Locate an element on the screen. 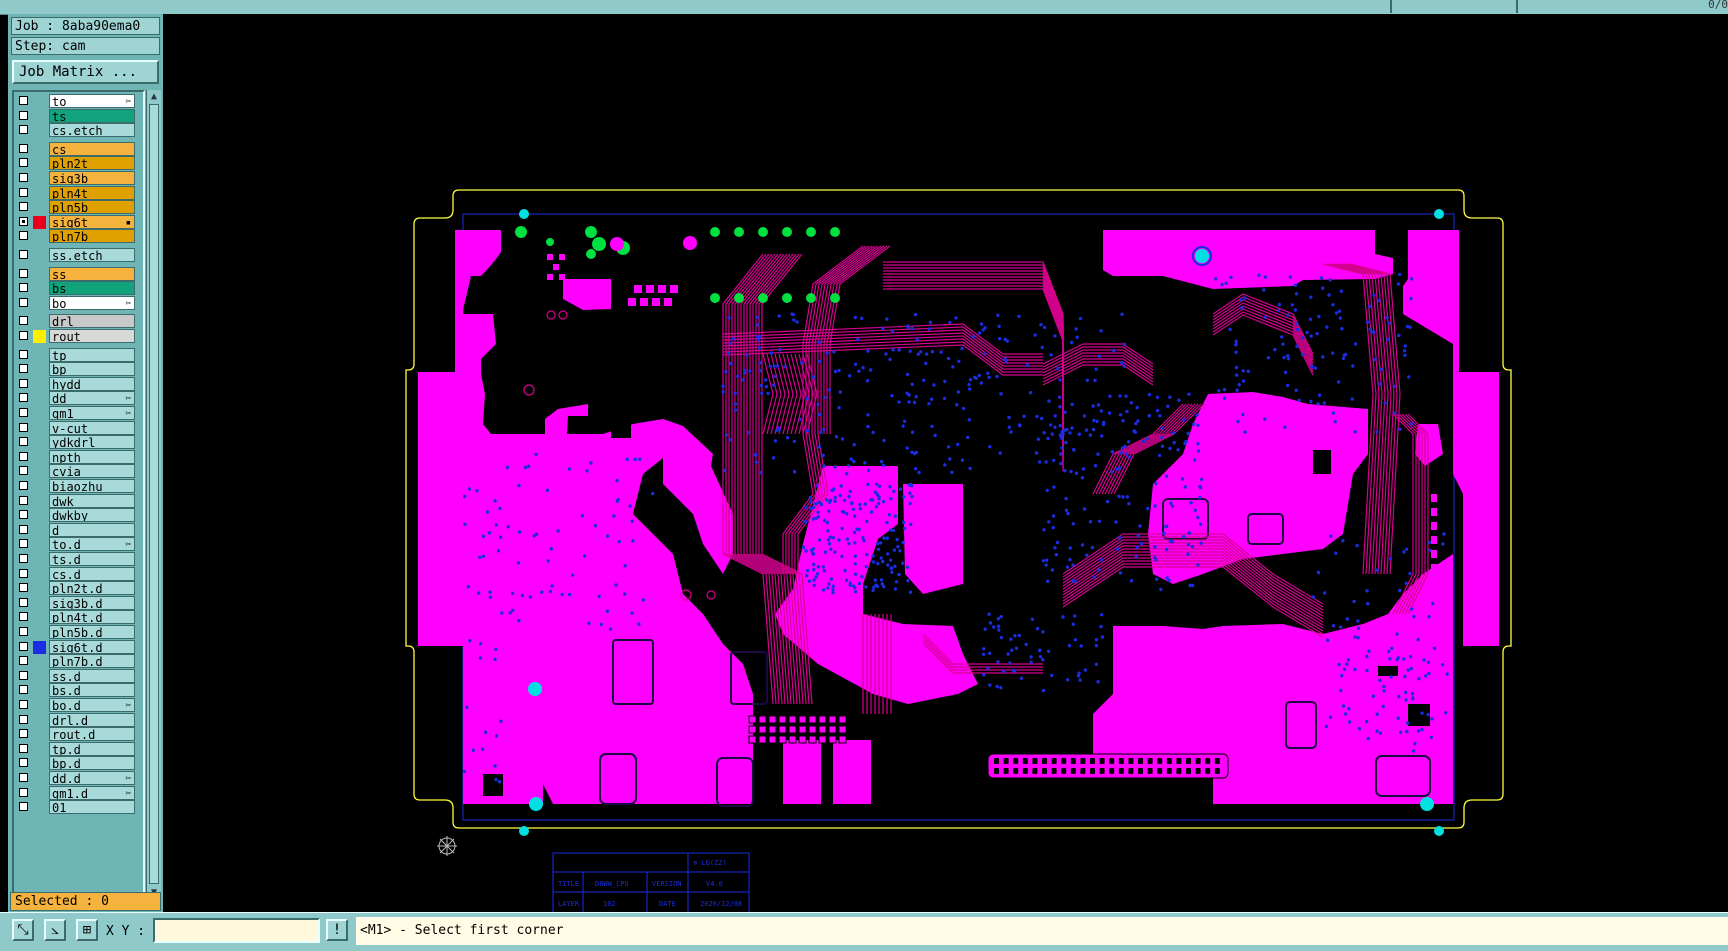 This screenshot has width=1728, height=951. layer-name: pln4t.d is located at coordinates (92, 617).